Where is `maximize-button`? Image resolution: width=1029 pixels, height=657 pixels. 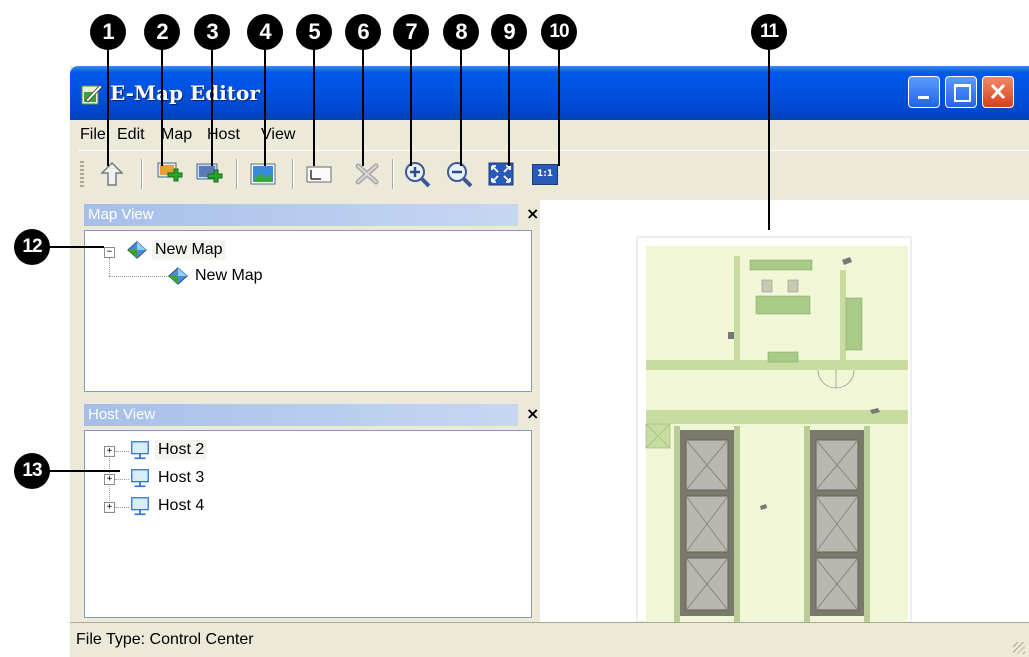 maximize-button is located at coordinates (961, 92).